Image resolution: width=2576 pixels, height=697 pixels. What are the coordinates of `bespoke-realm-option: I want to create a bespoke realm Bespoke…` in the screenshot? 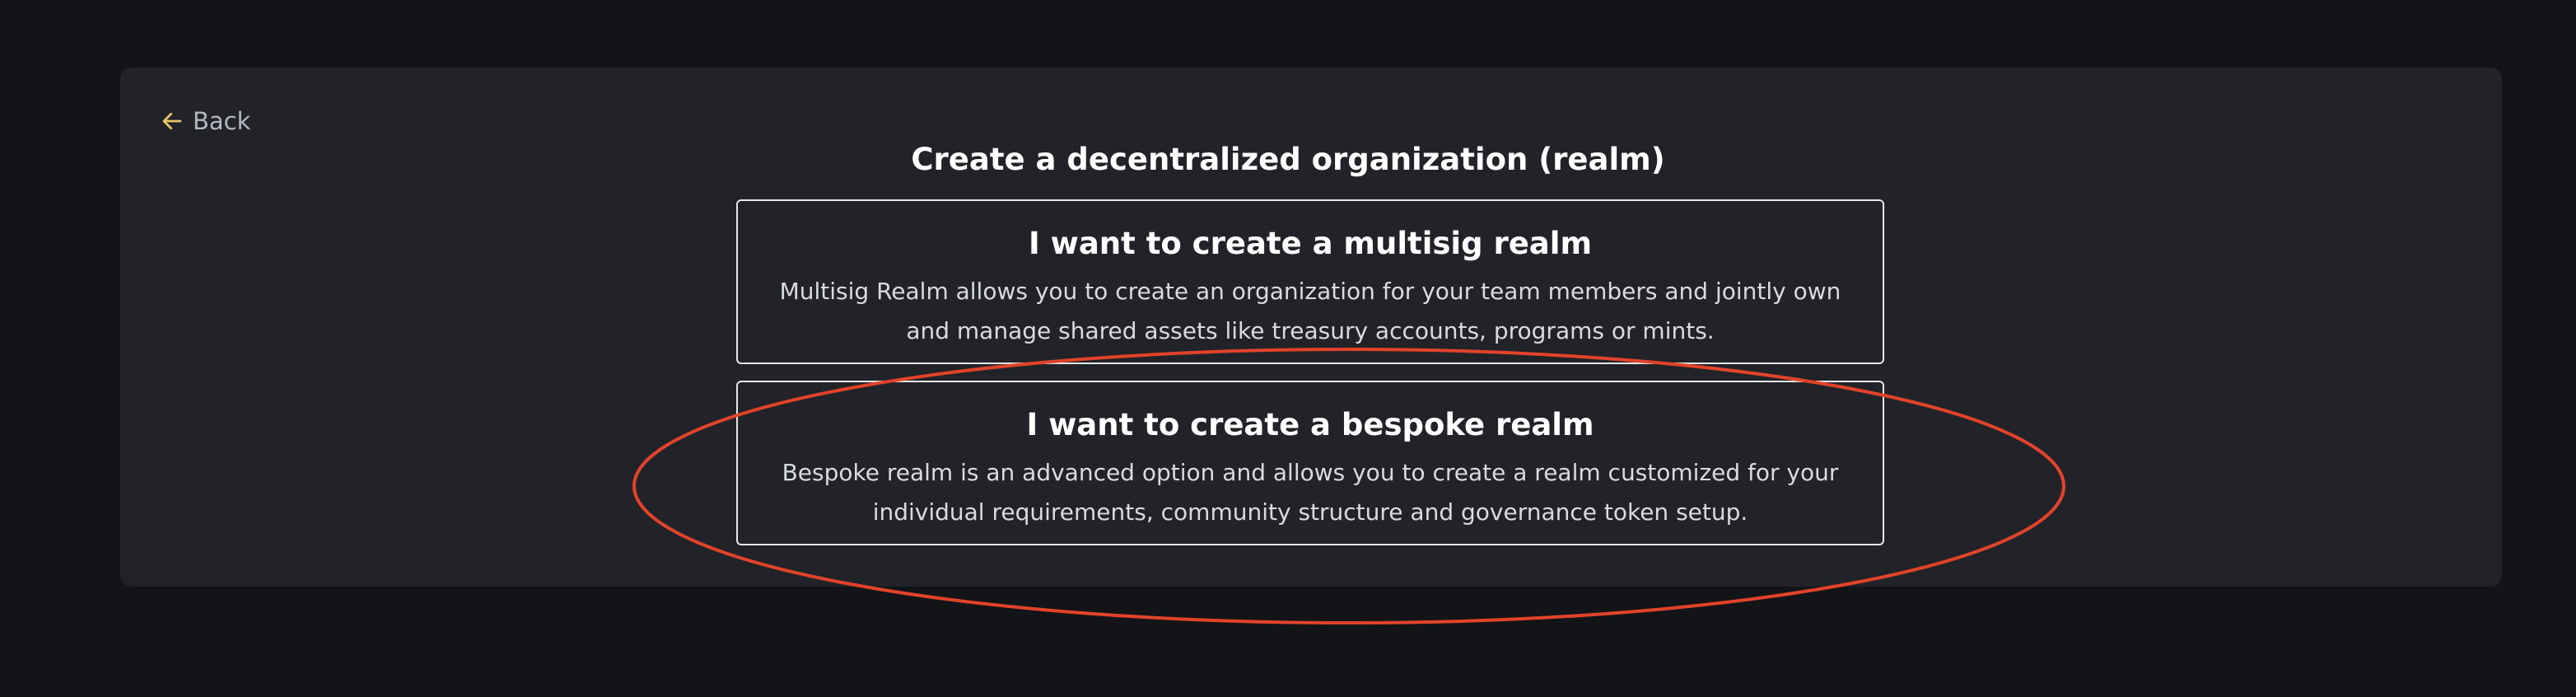 It's located at (1310, 463).